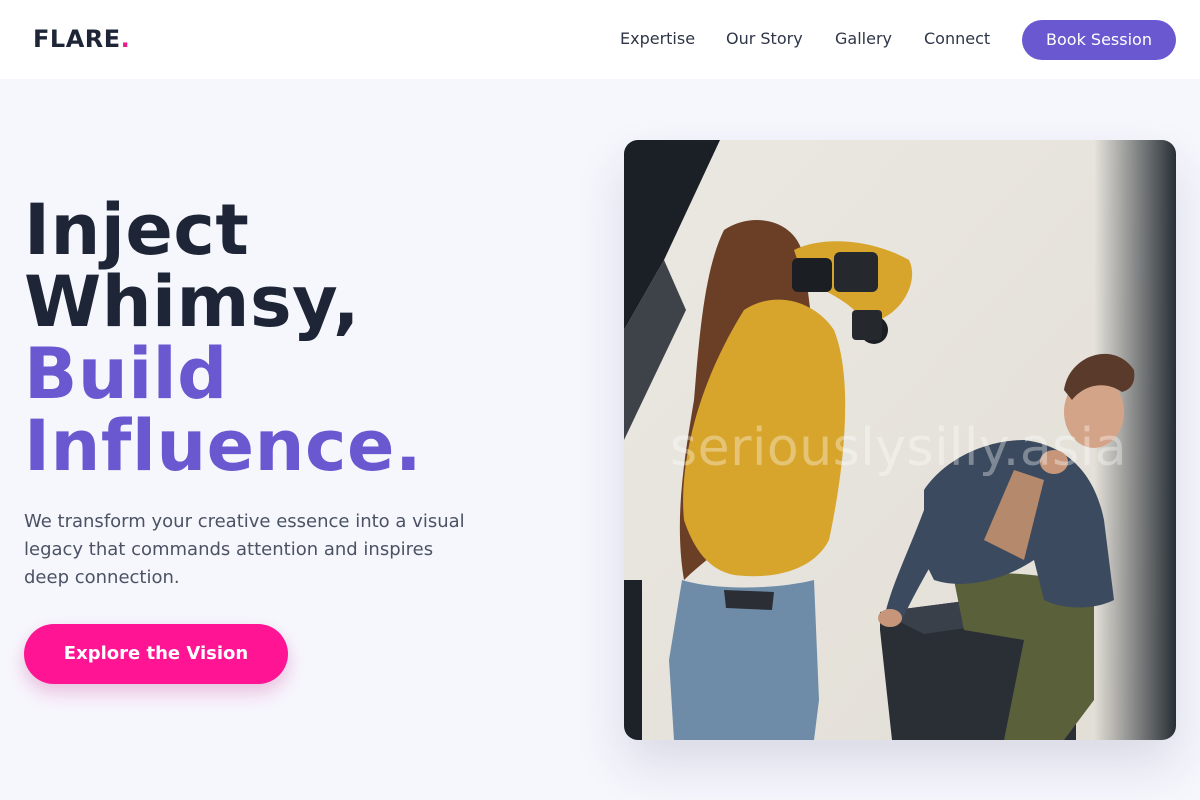 The image size is (1200, 800). Describe the element at coordinates (126, 374) in the screenshot. I see `hero-title-accent-line: Build` at that location.